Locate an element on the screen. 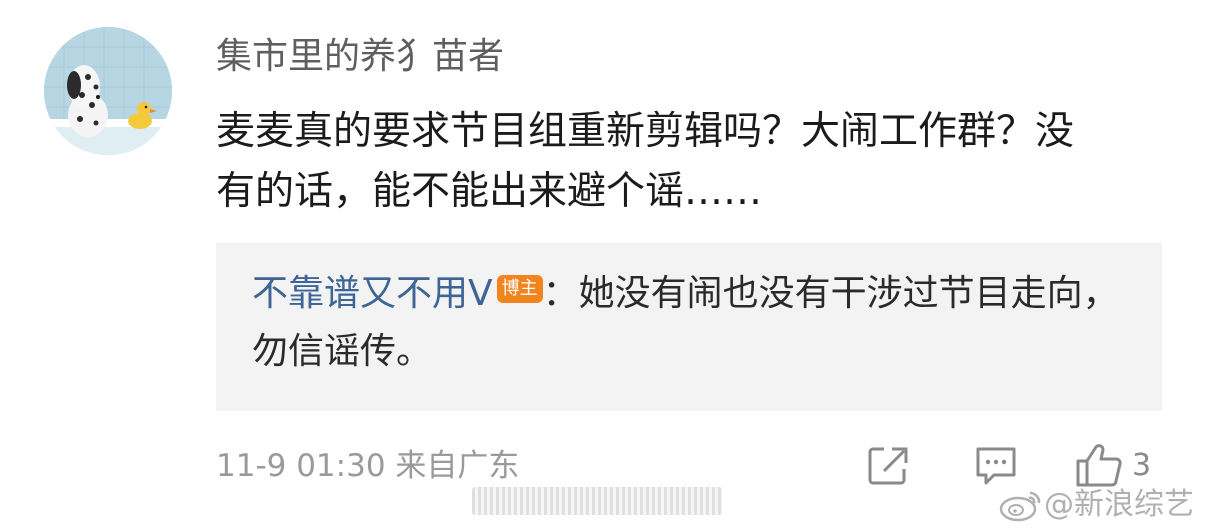 This screenshot has height=530, width=1206. avatar-dalmatian-image is located at coordinates (108, 91).